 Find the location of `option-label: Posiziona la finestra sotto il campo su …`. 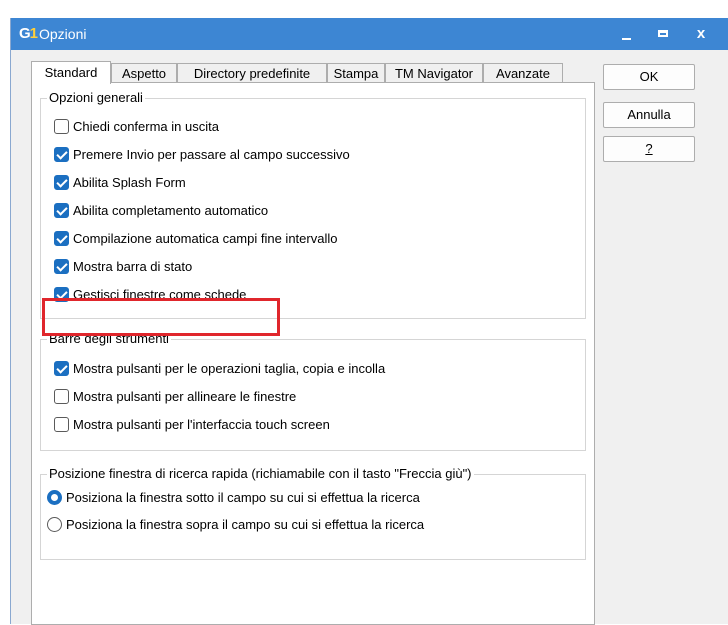

option-label: Posiziona la finestra sotto il campo su … is located at coordinates (243, 497).